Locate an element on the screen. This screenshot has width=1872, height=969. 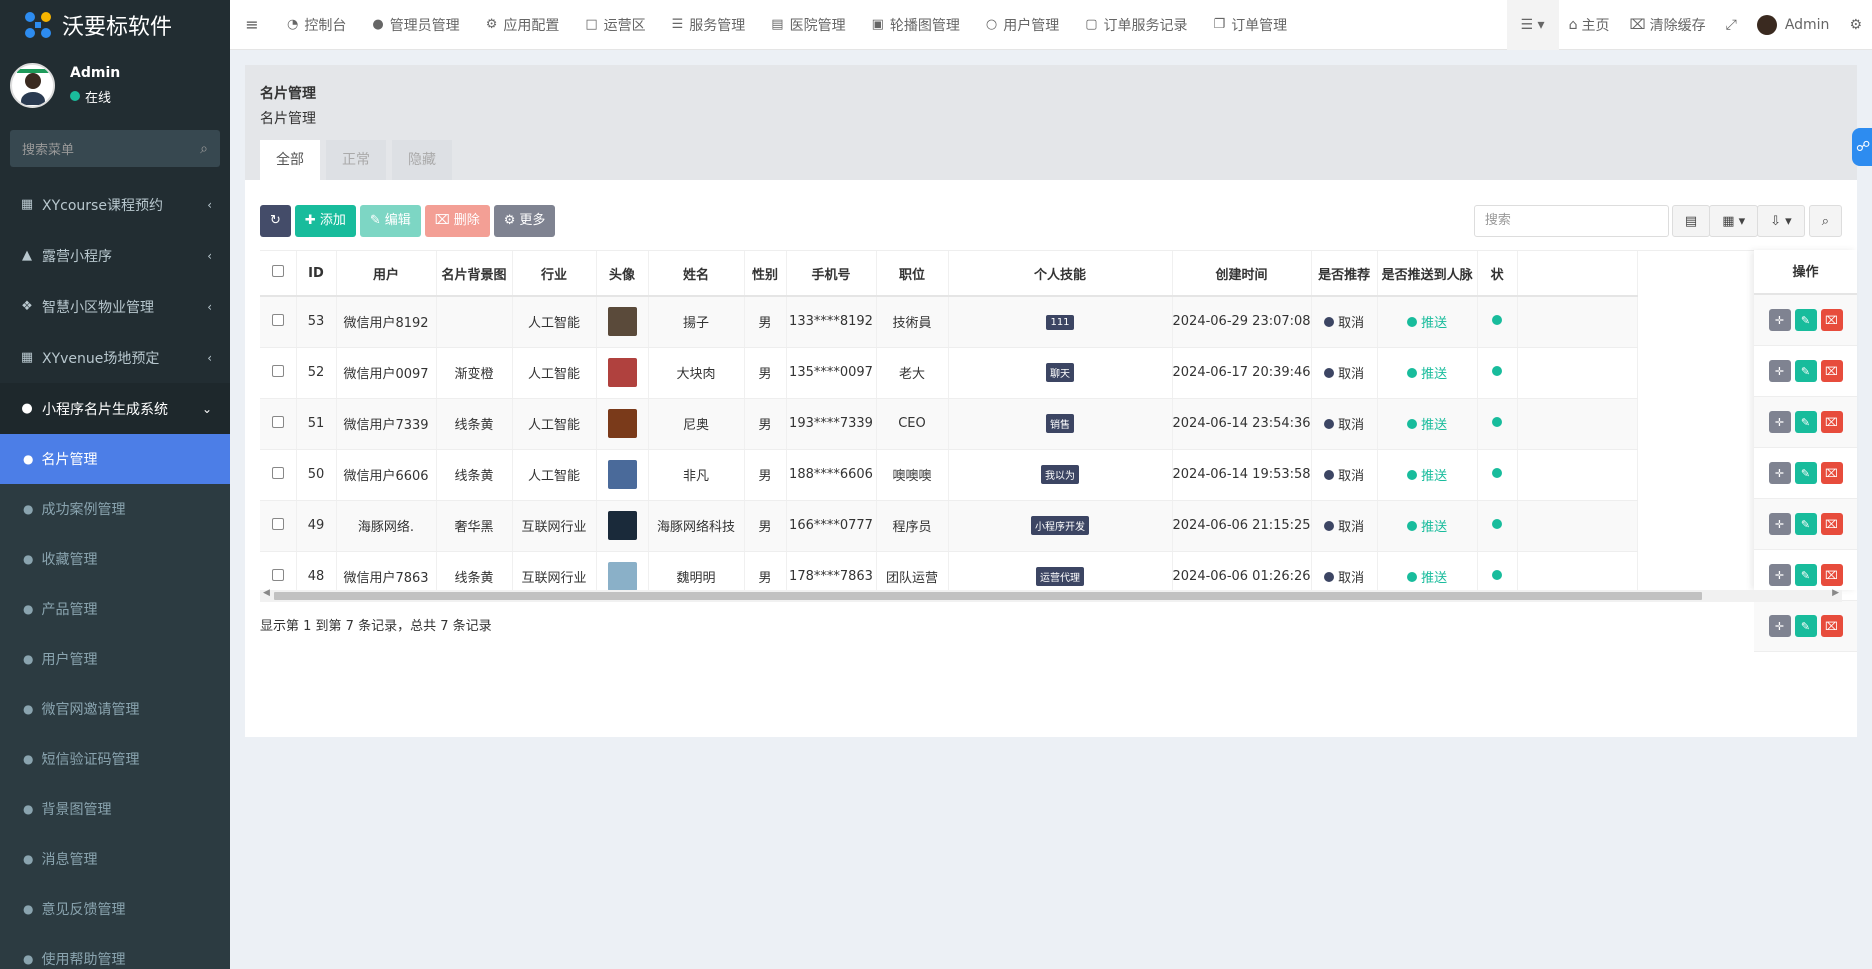
sidebar-item-property: ❖ 智慧小区物业管理 ‹ is located at coordinates (115, 306).